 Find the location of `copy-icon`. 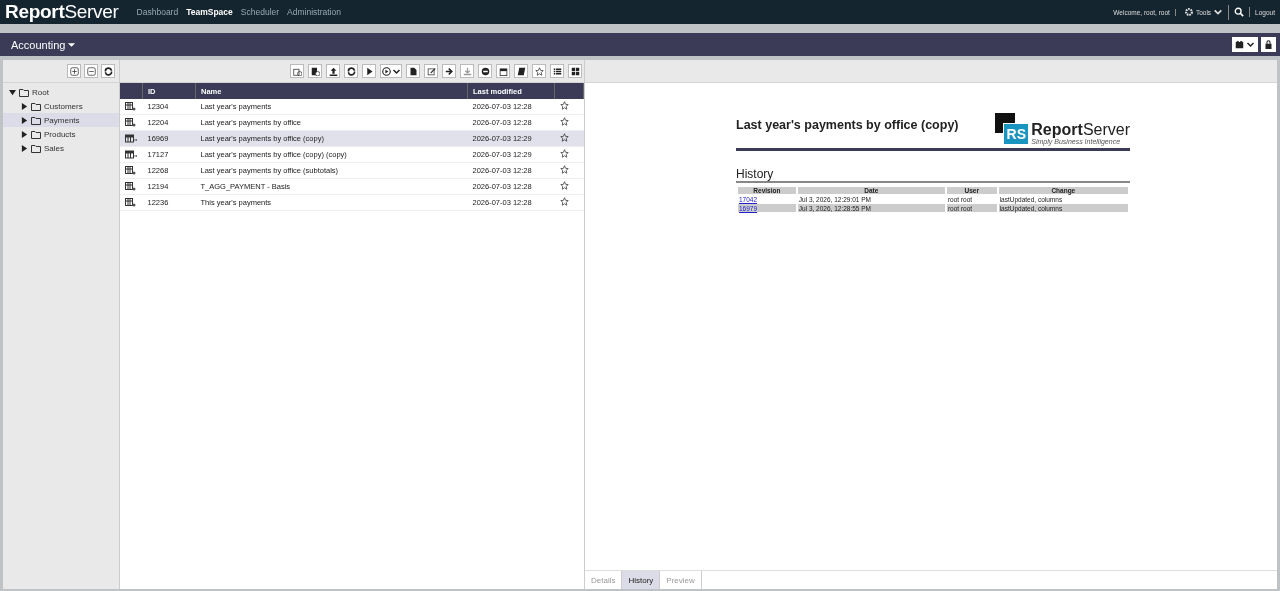

copy-icon is located at coordinates (297, 71).